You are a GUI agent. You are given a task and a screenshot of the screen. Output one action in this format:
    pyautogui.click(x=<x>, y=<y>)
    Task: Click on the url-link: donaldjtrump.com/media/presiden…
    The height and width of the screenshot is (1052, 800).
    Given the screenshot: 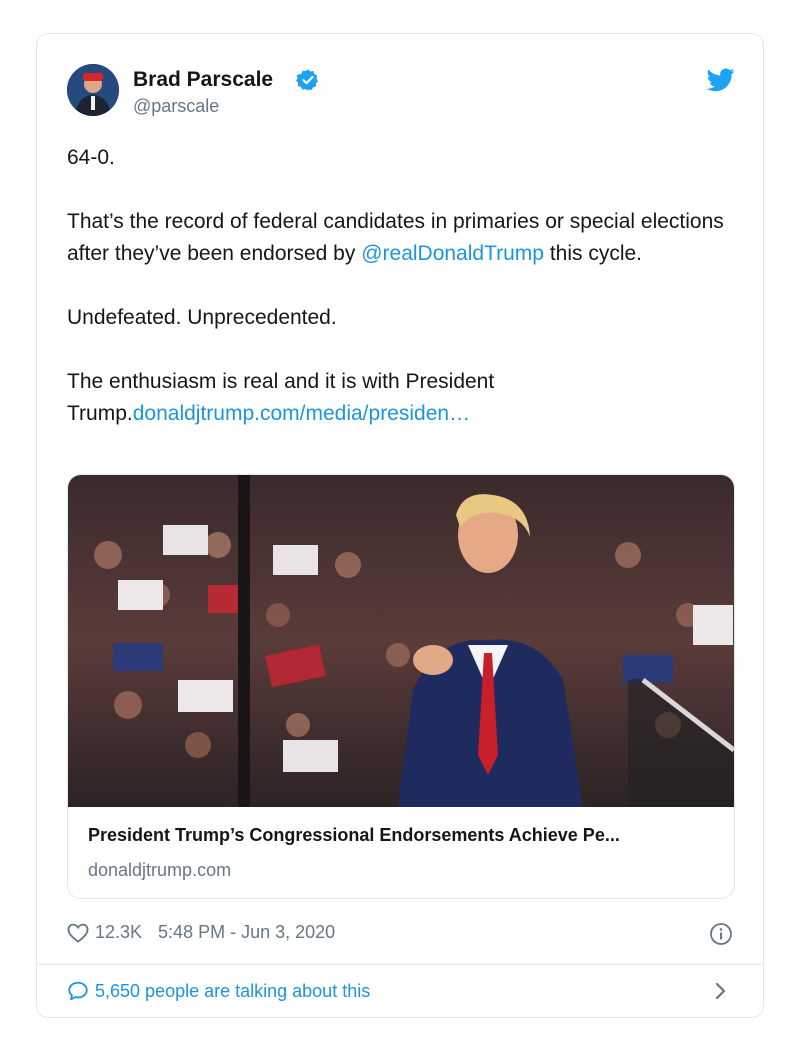 What is the action you would take?
    pyautogui.click(x=301, y=413)
    